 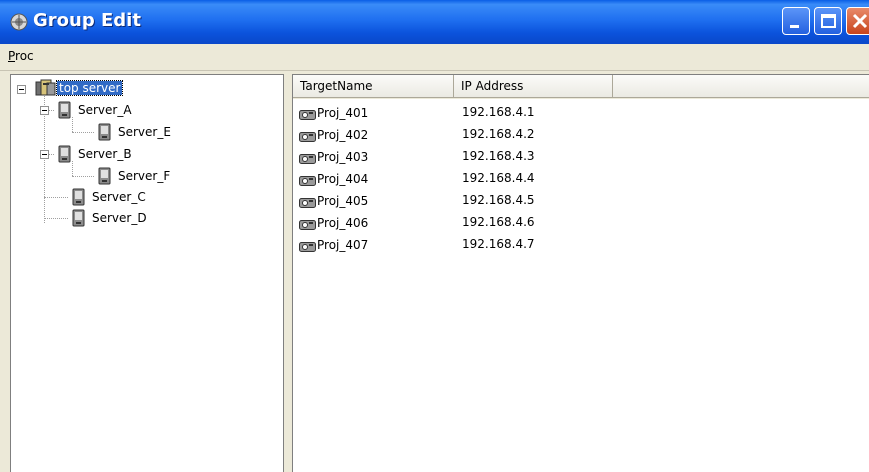 I want to click on close-button, so click(x=857, y=21).